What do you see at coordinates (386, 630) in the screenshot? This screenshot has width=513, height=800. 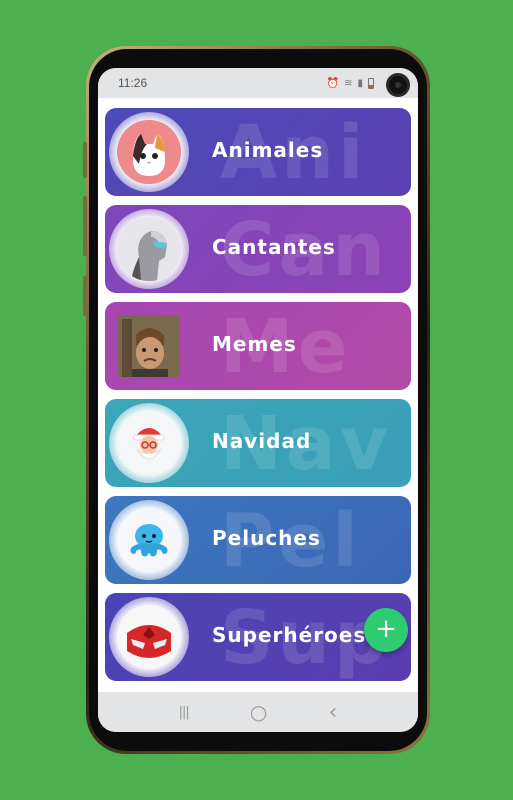 I see `add-fab-button: +` at bounding box center [386, 630].